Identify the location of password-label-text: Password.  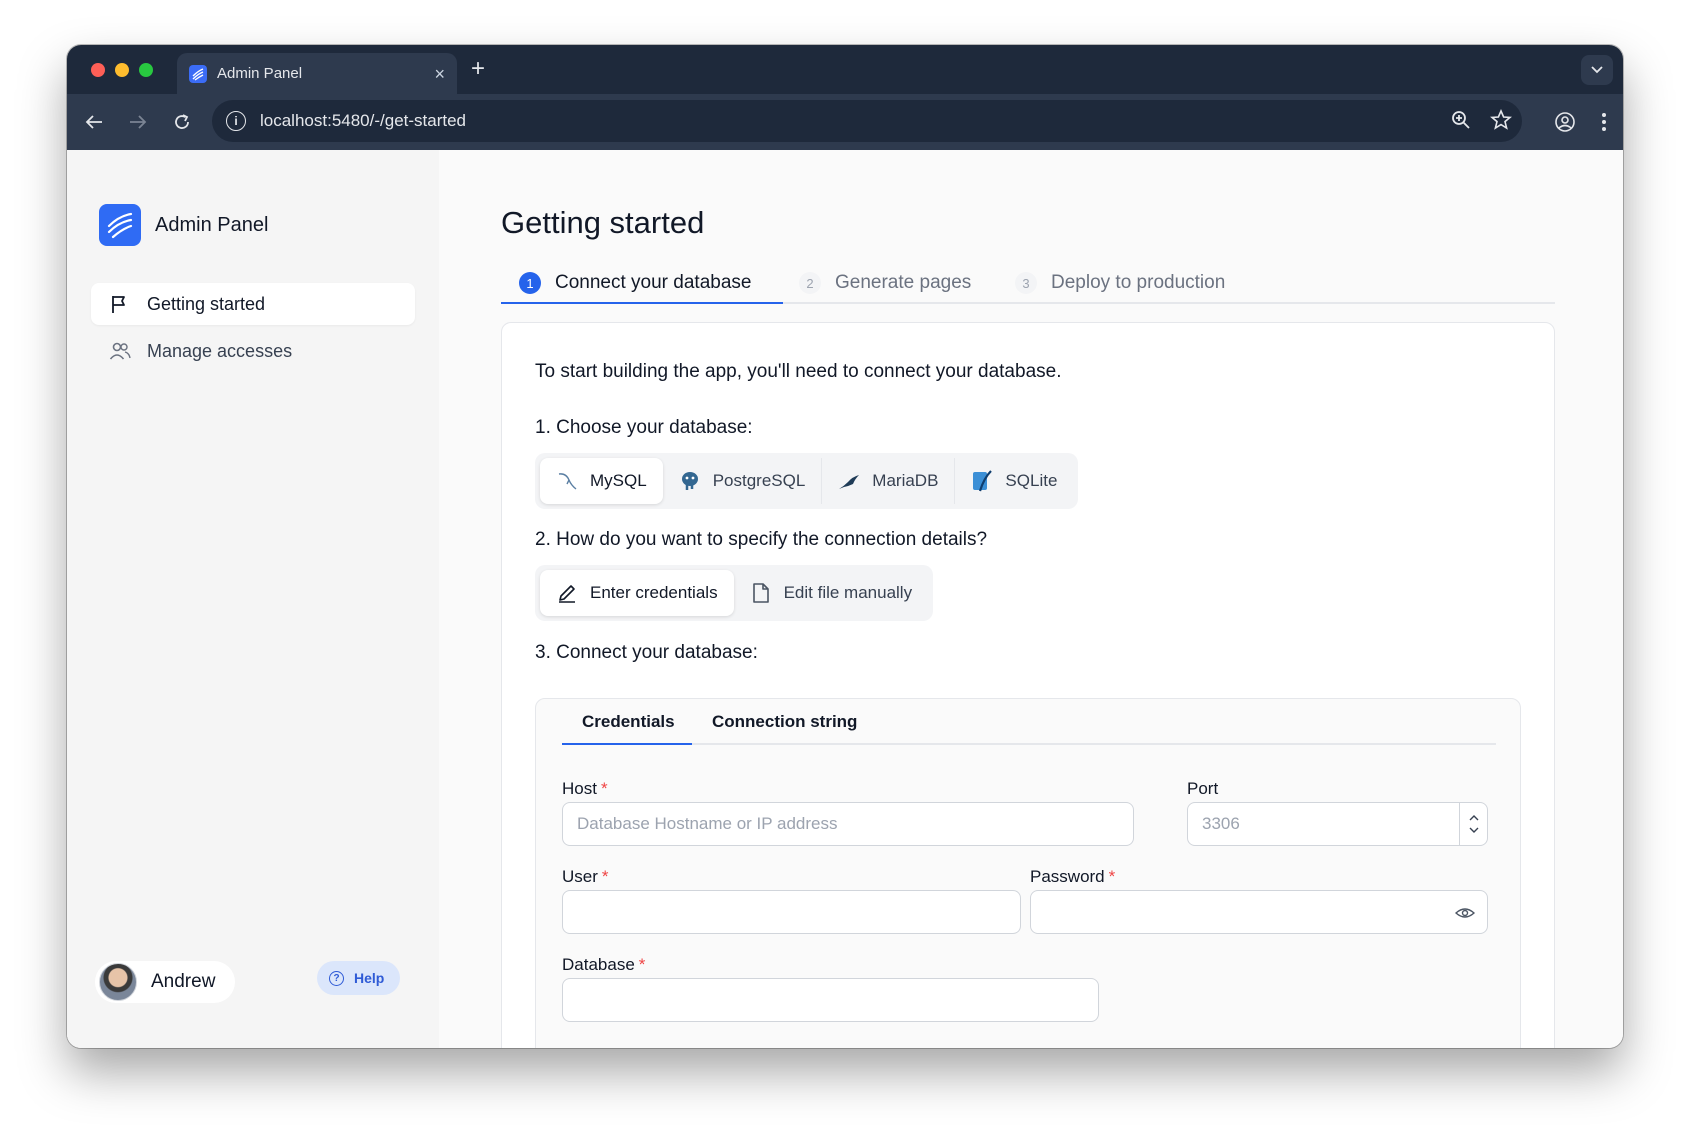
(1067, 876).